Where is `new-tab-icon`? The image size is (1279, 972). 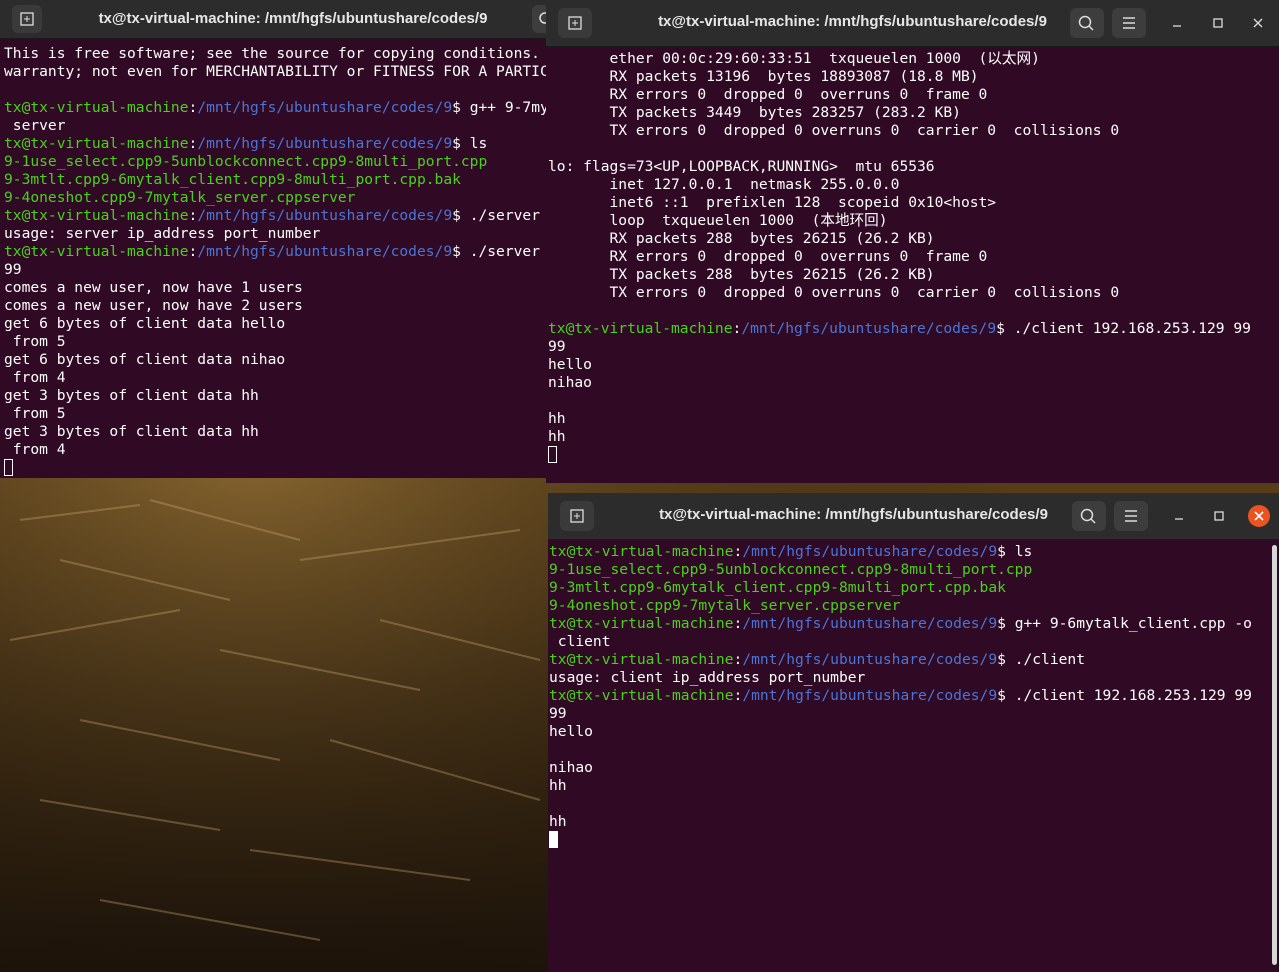
new-tab-icon is located at coordinates (27, 19).